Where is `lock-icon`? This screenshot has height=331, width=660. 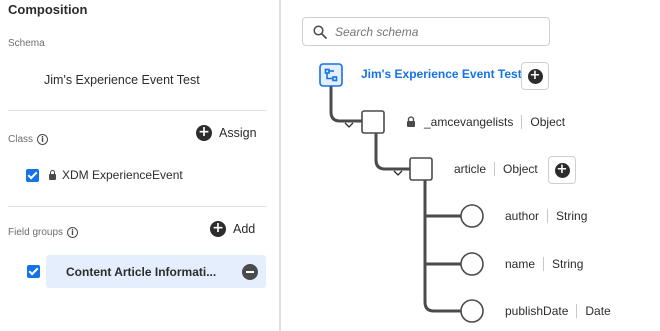 lock-icon is located at coordinates (411, 121).